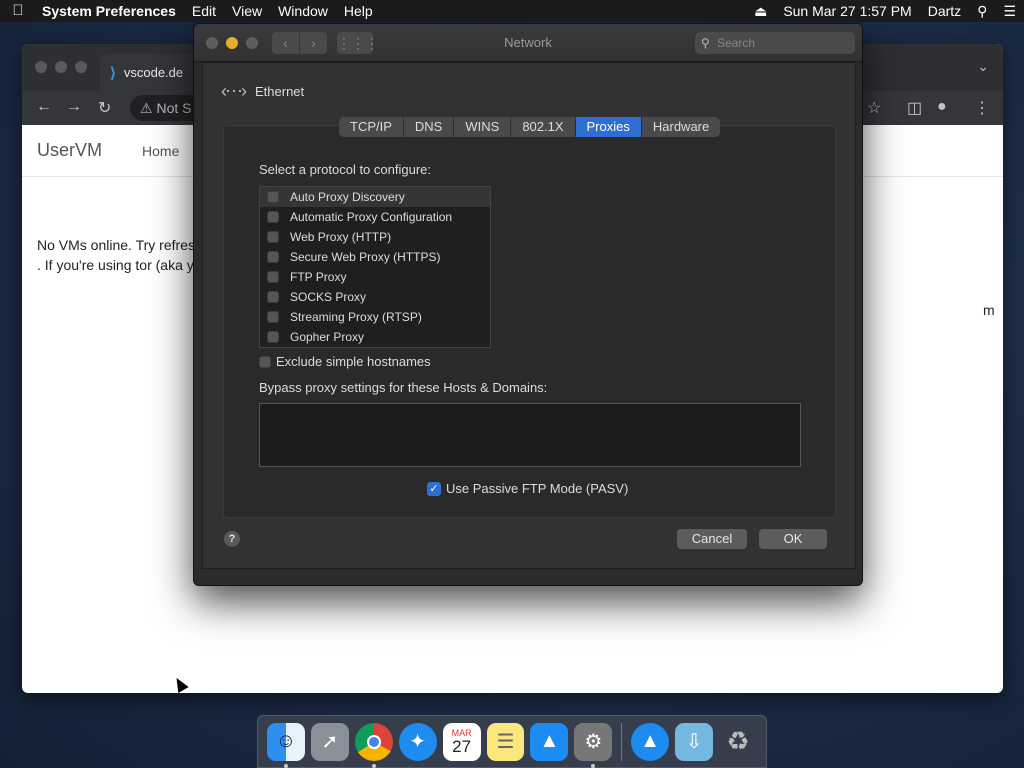 The image size is (1024, 768). I want to click on tab-search-chevron-icon: ⌄, so click(983, 66).